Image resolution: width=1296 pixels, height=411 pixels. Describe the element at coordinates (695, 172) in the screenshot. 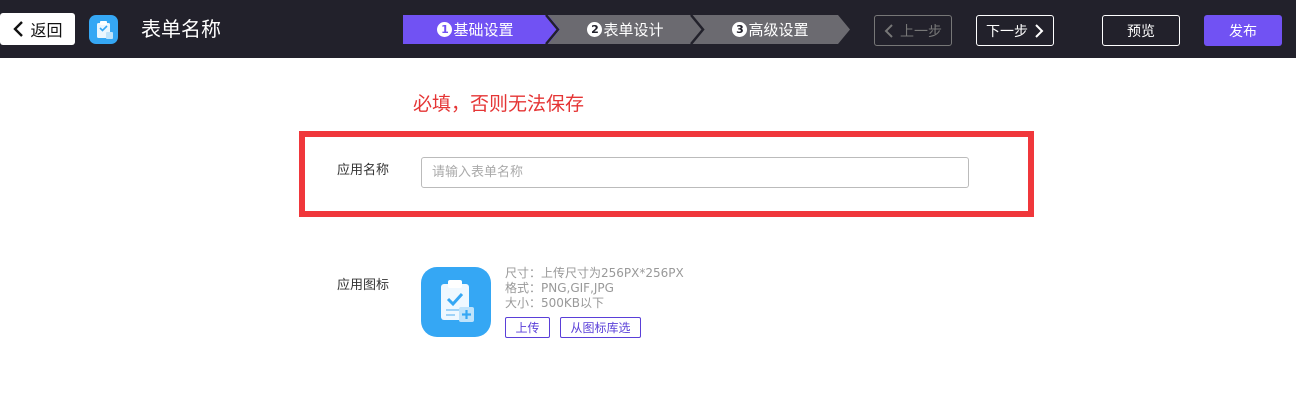

I see `app-name-input` at that location.